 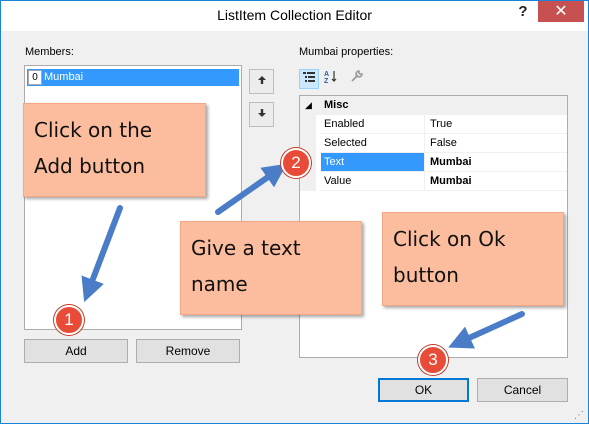 I want to click on property-name: Value, so click(x=372, y=181).